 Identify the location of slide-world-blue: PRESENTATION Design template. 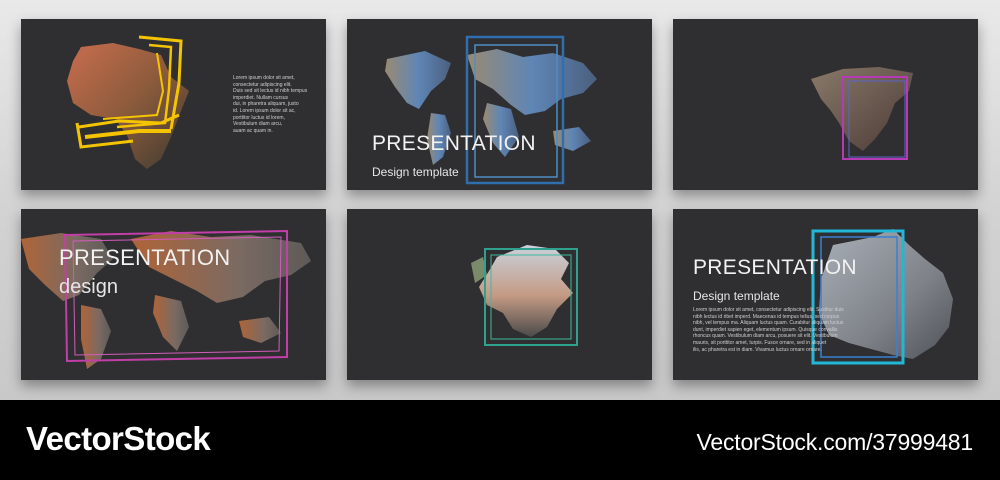
(499, 104).